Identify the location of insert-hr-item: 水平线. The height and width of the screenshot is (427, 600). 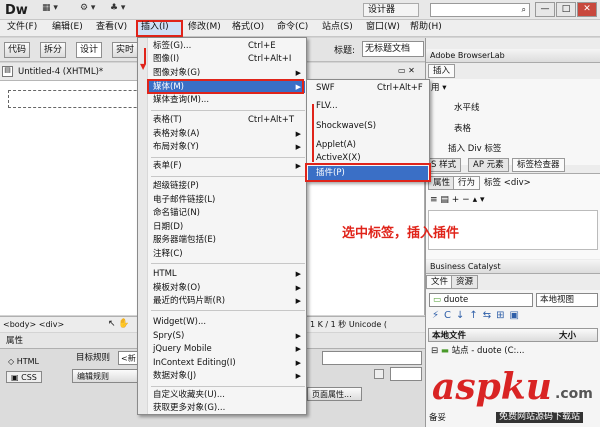
(467, 108).